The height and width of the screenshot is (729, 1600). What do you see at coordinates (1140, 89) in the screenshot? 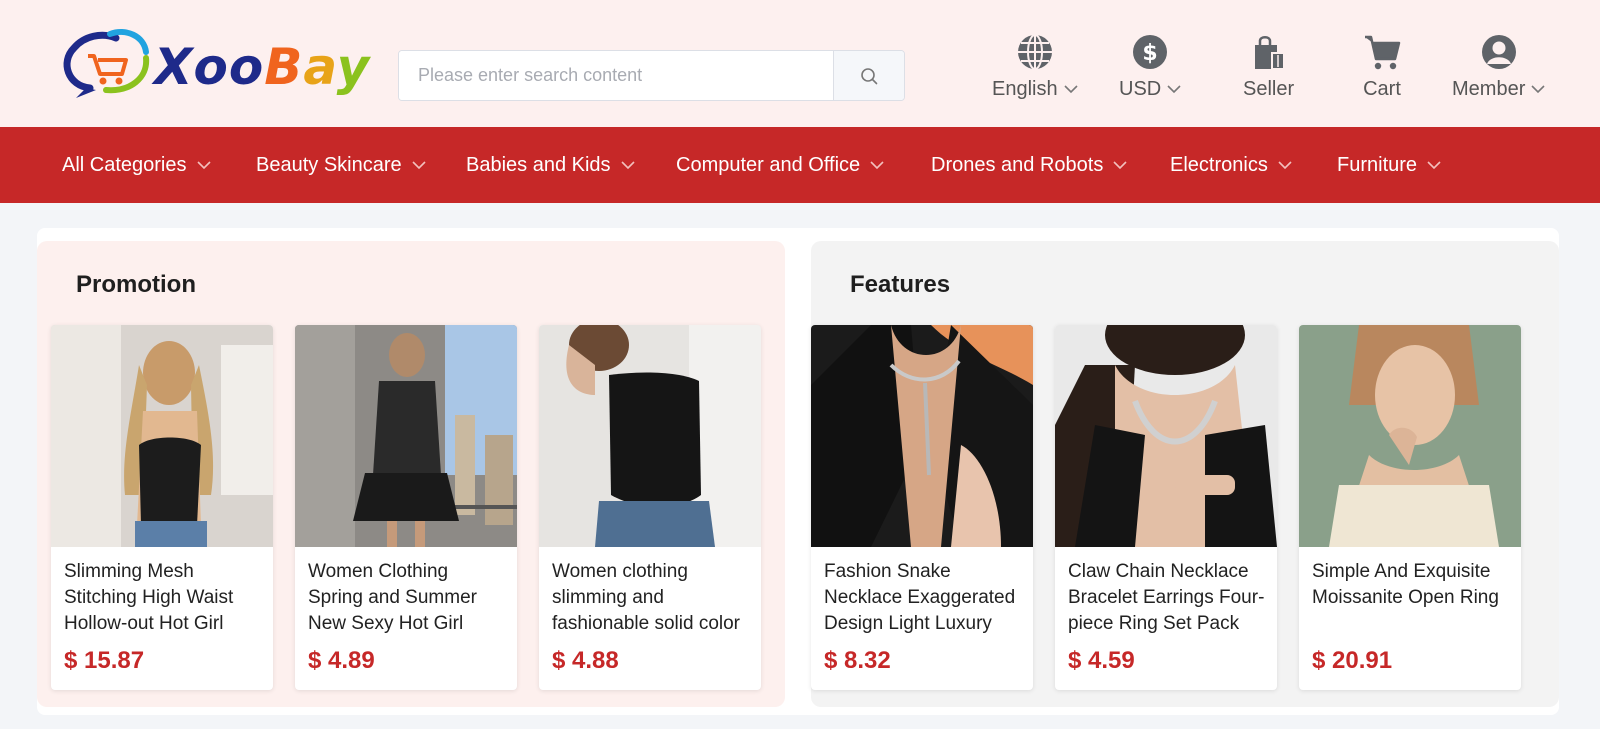
I see `currency-label: USD` at bounding box center [1140, 89].